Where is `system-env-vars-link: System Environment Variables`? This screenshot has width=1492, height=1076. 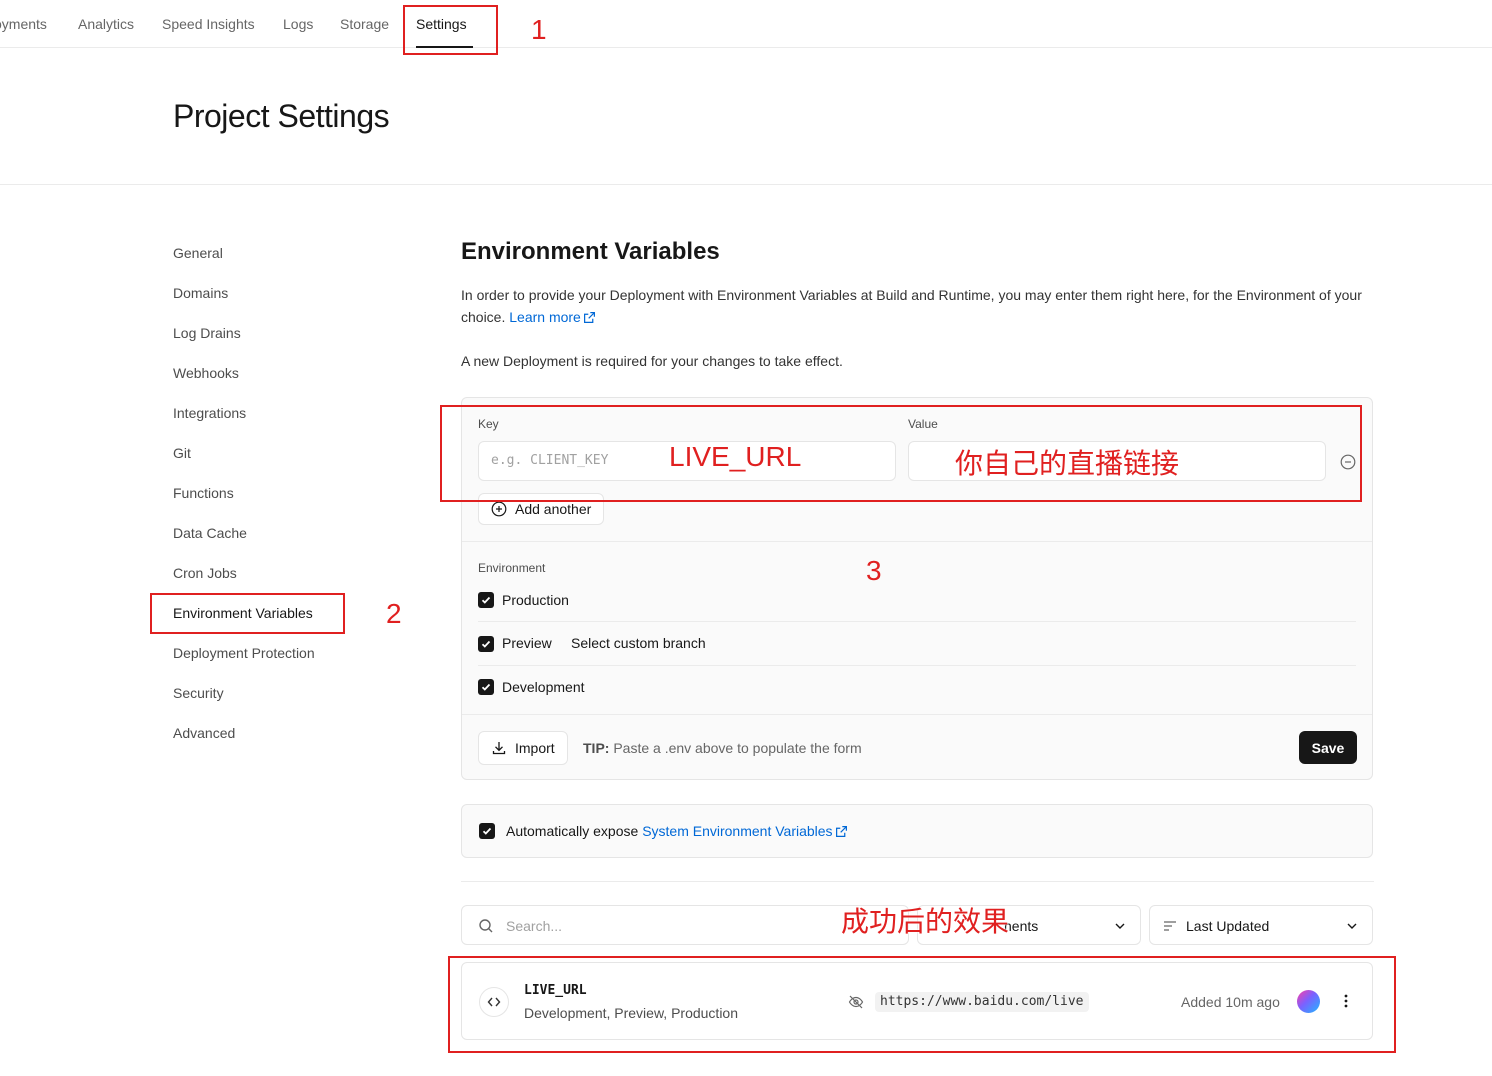
system-env-vars-link: System Environment Variables is located at coordinates (744, 831).